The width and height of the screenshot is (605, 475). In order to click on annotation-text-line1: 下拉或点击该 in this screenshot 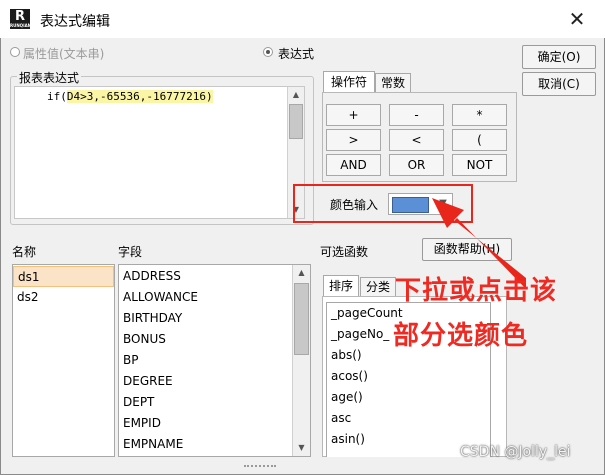, I will do `click(476, 291)`.